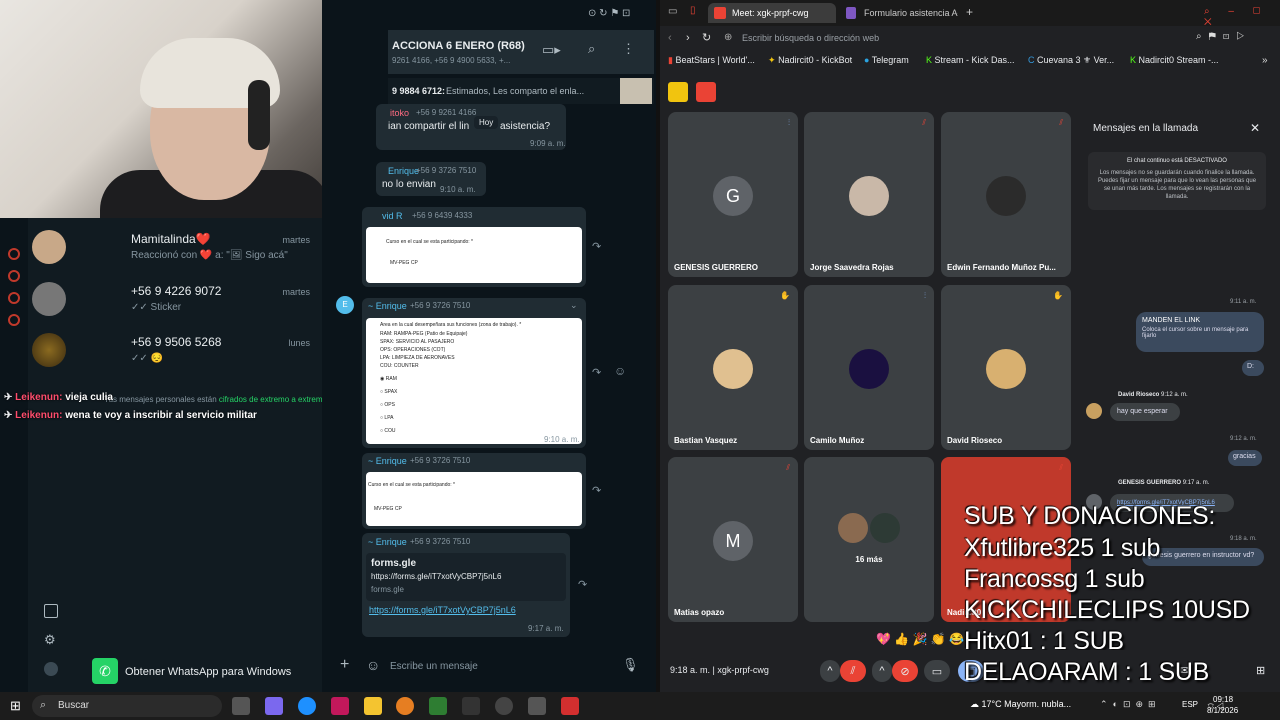  I want to click on window-controls: ⌕ – ▢ ✕, so click(1242, 17).